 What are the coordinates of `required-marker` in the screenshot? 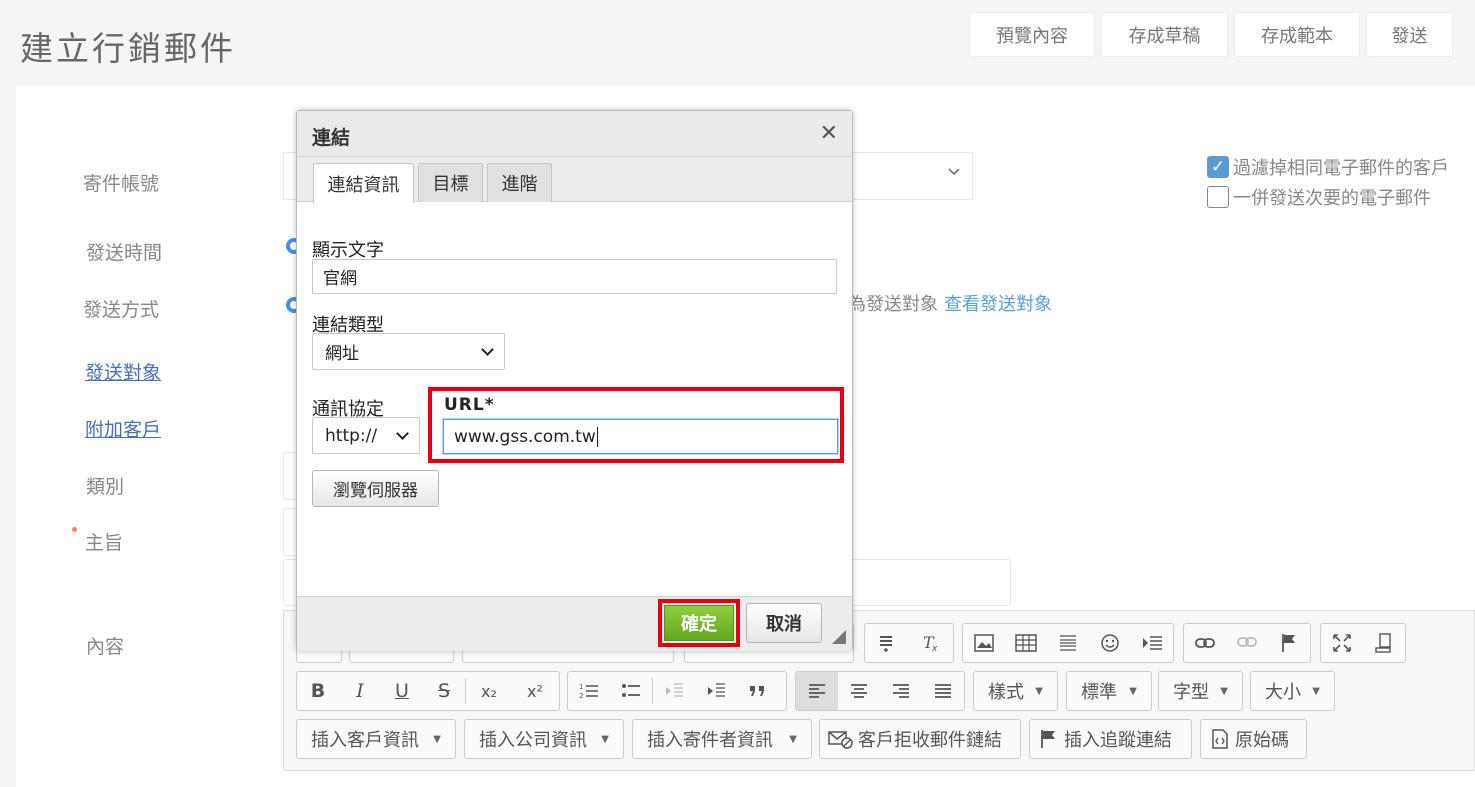 It's located at (74, 529).